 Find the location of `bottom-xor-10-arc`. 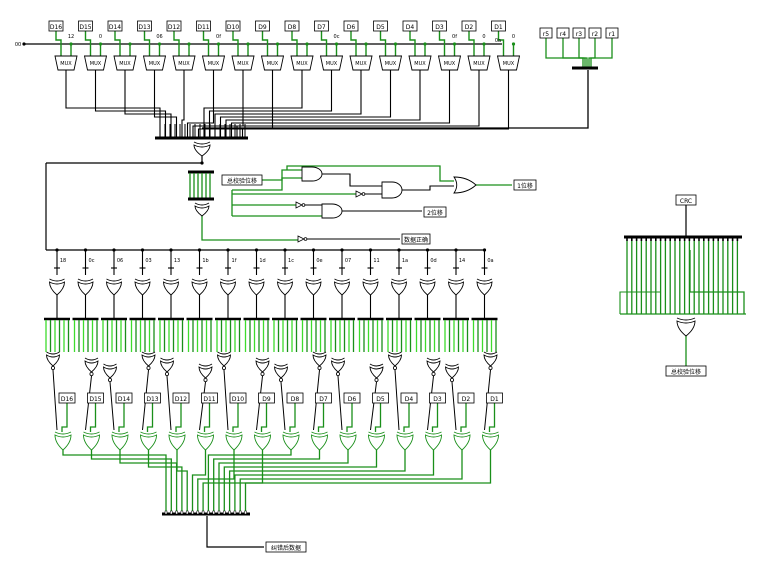

bottom-xor-10-arc is located at coordinates (348, 433).